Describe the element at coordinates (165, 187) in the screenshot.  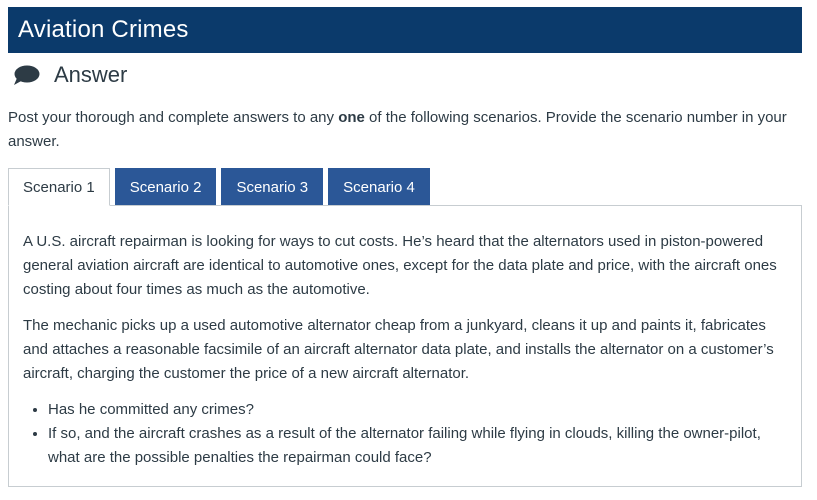
I see `tab-scenario-2: Scenario 2` at that location.